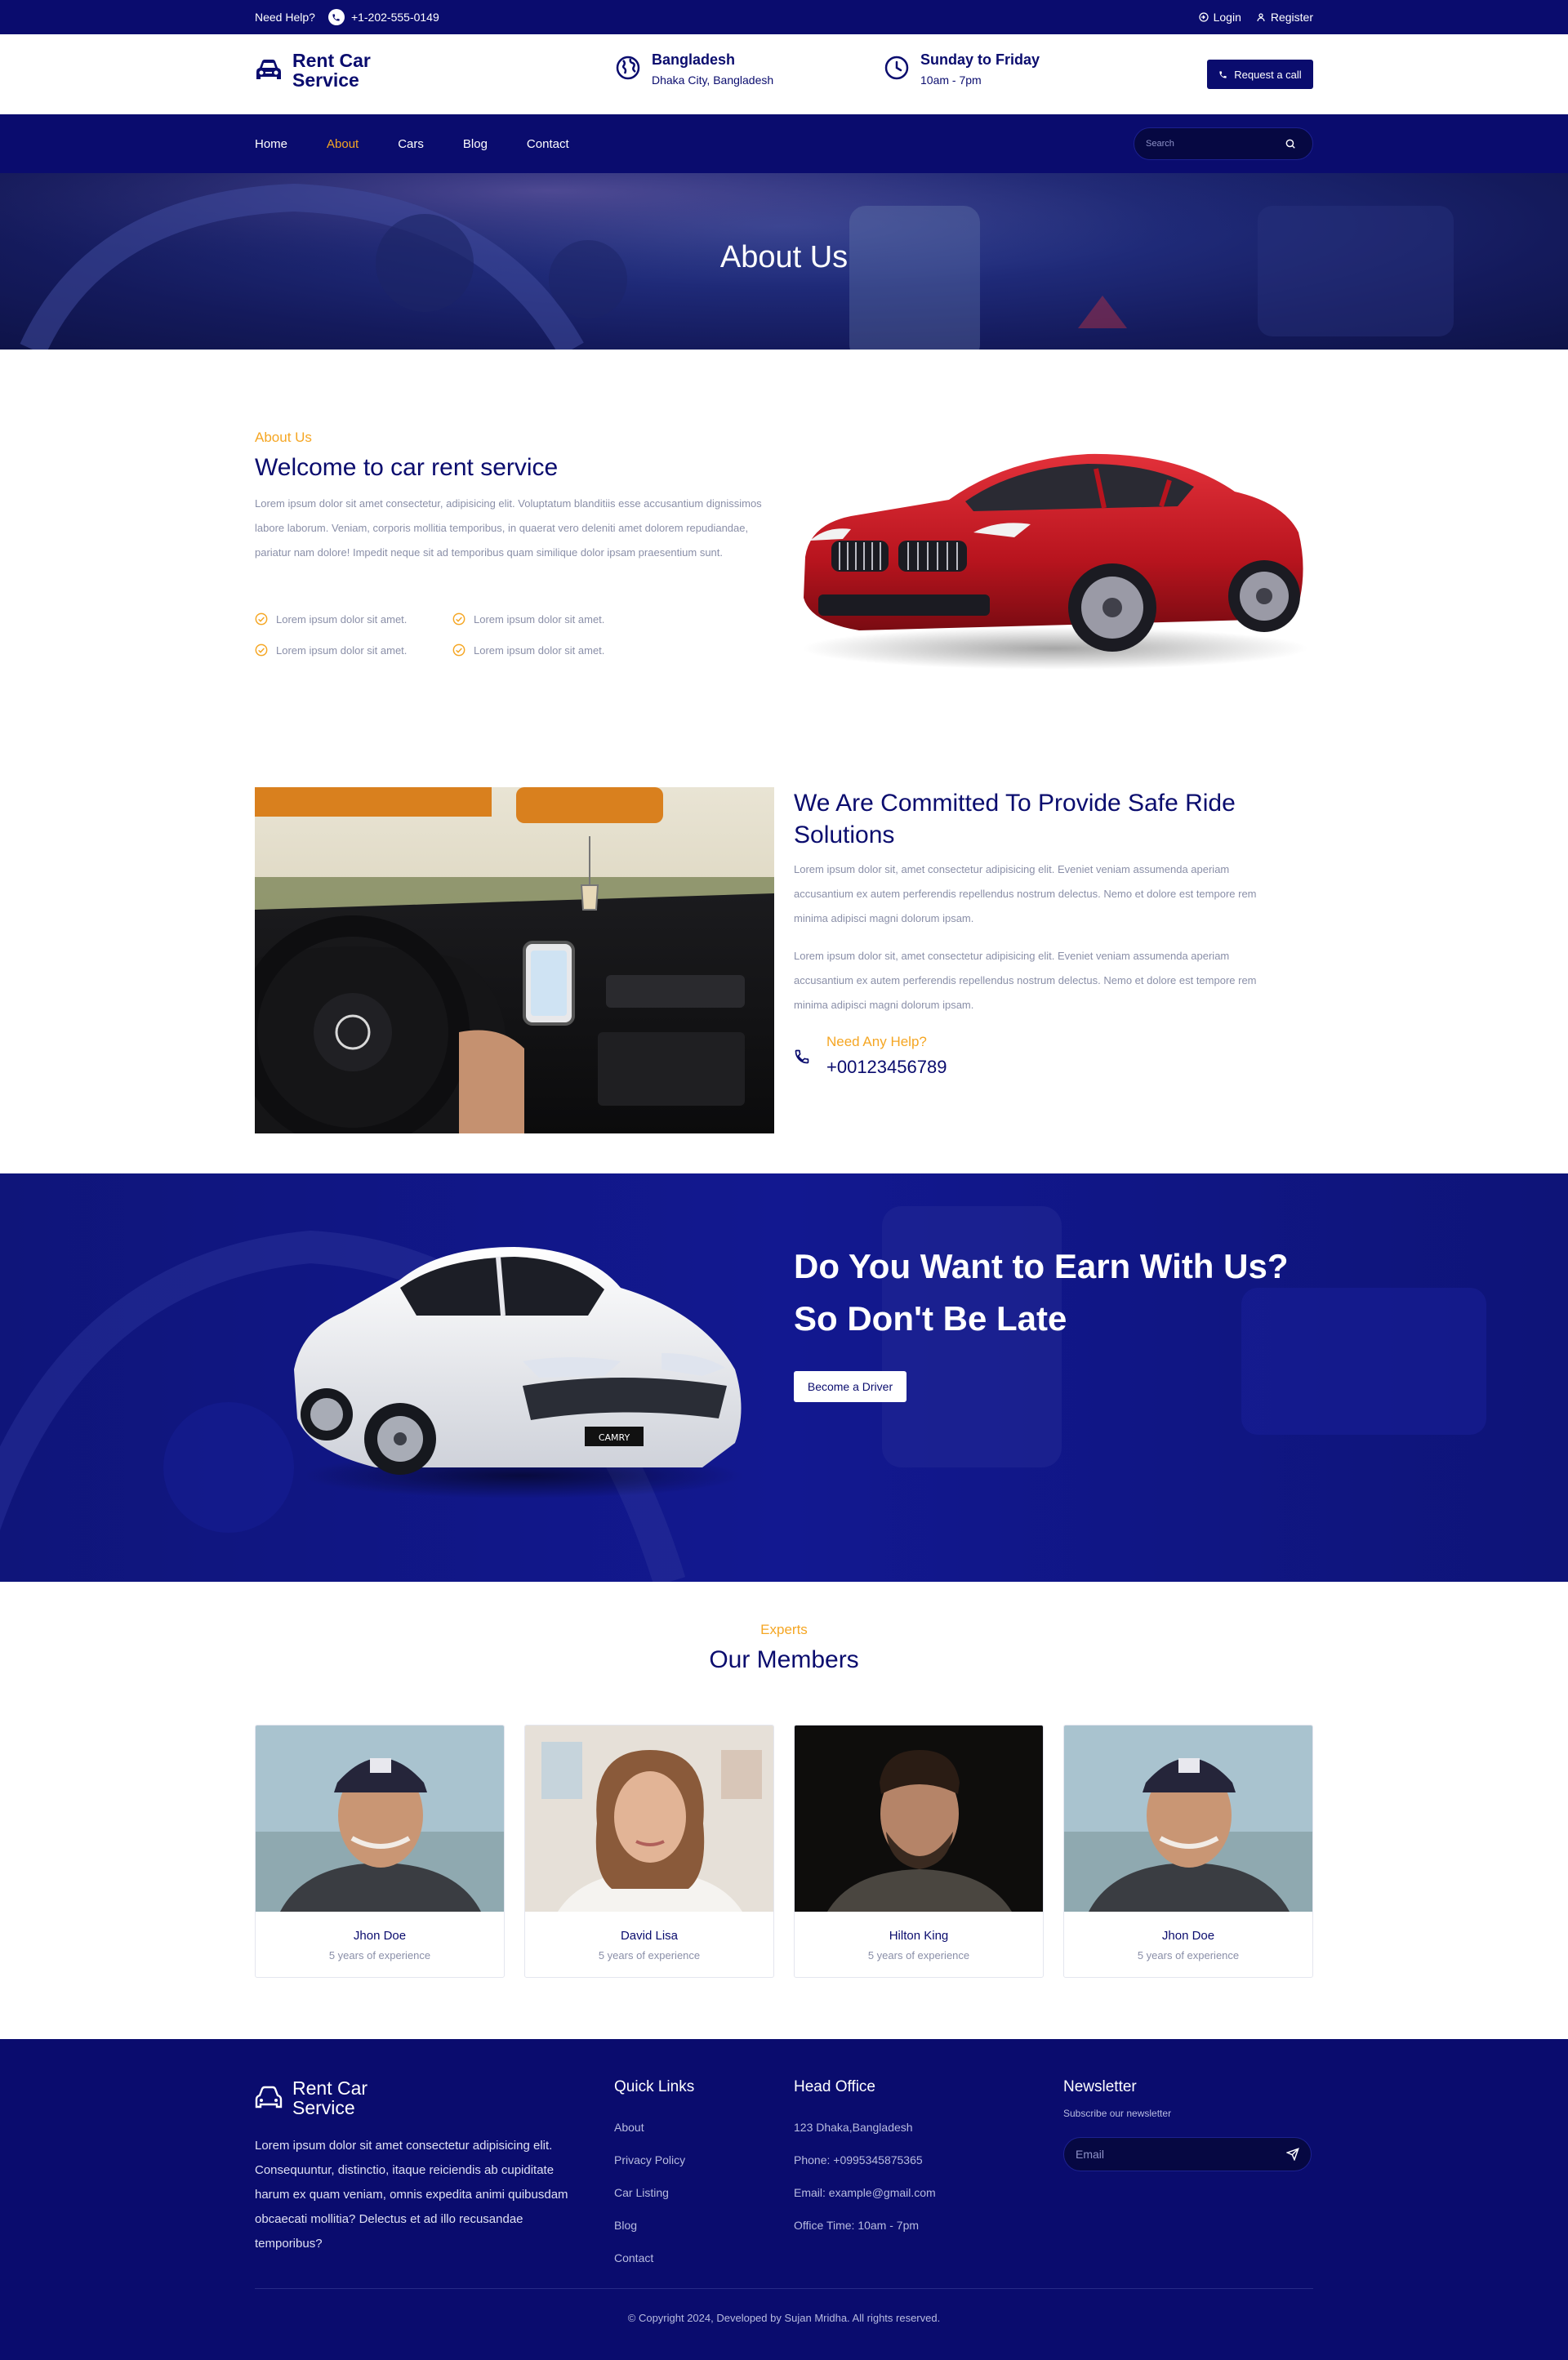  What do you see at coordinates (407, 467) in the screenshot?
I see `about-title: Welcome to car rent service` at bounding box center [407, 467].